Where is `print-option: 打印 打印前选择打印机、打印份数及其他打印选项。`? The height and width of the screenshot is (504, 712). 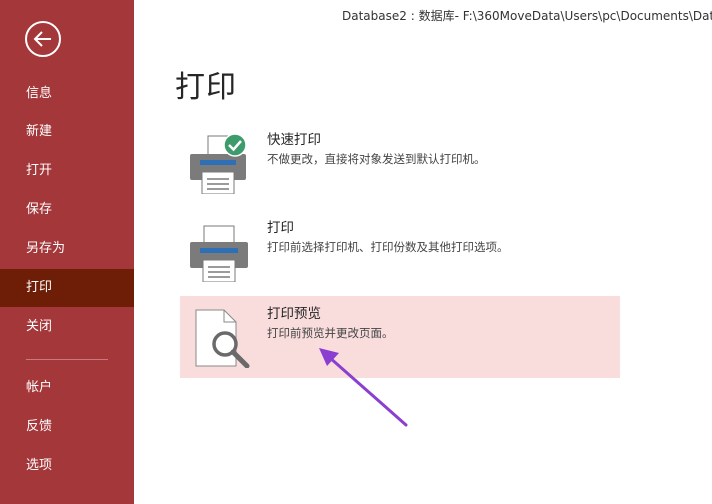 print-option: 打印 打印前选择打印机、打印份数及其他打印选项。 is located at coordinates (400, 251).